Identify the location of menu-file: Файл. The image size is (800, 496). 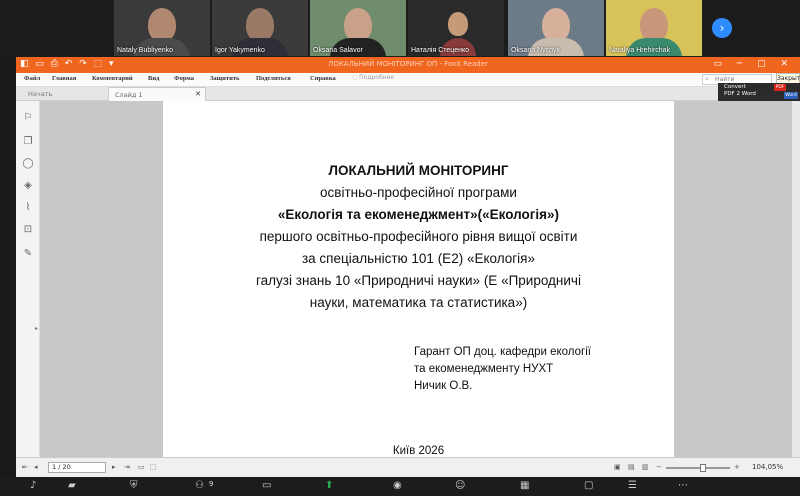
(32, 78).